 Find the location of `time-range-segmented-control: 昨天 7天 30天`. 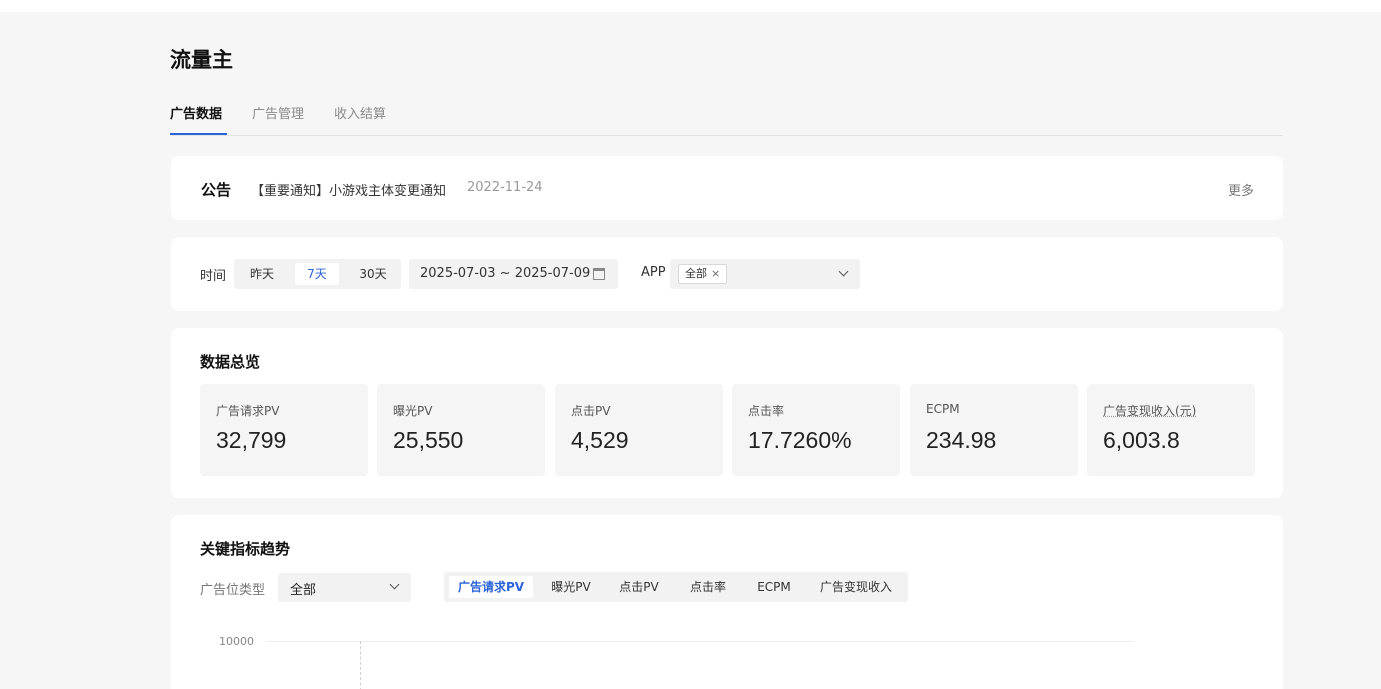

time-range-segmented-control: 昨天 7天 30天 is located at coordinates (317, 274).